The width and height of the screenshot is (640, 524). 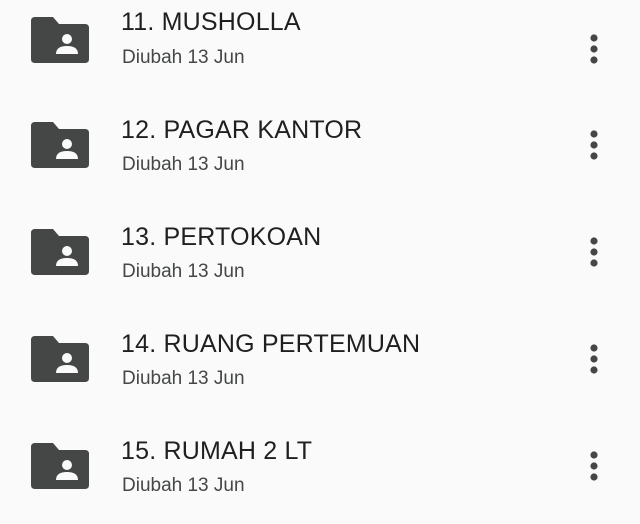 What do you see at coordinates (221, 237) in the screenshot?
I see `file-name: 13. PERTOKOAN` at bounding box center [221, 237].